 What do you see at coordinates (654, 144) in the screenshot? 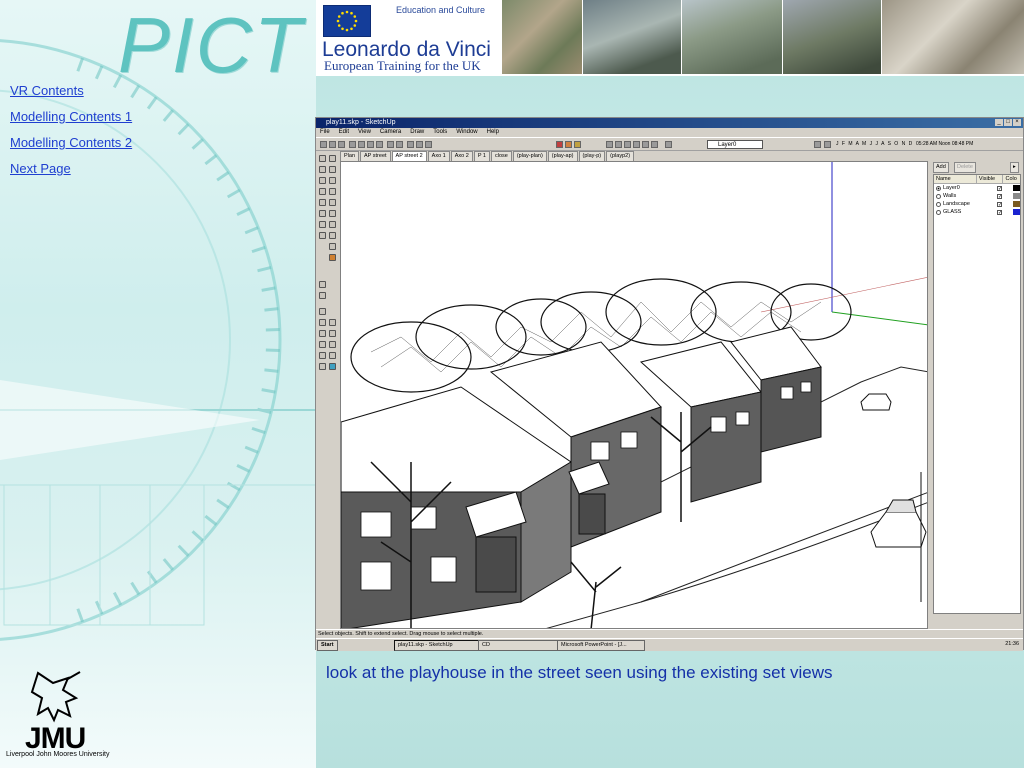
I see `monochrome-icon` at bounding box center [654, 144].